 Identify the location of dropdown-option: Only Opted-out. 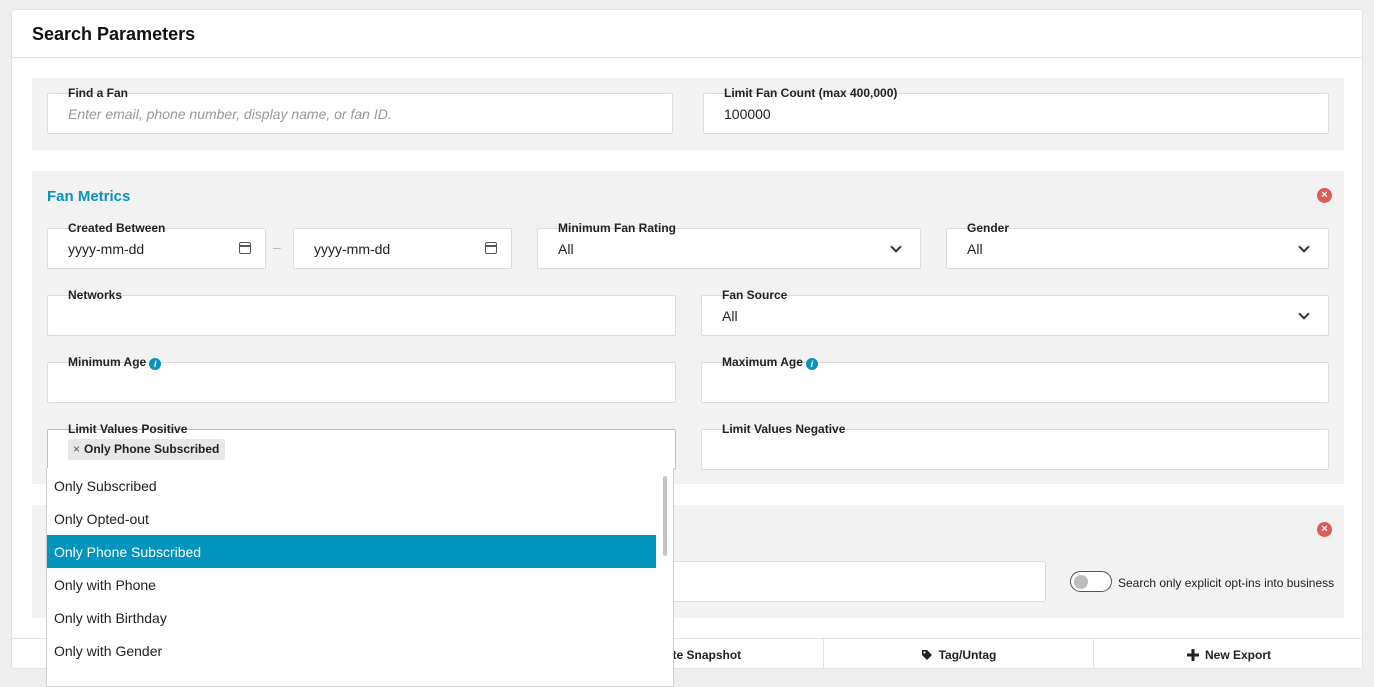
(351, 518).